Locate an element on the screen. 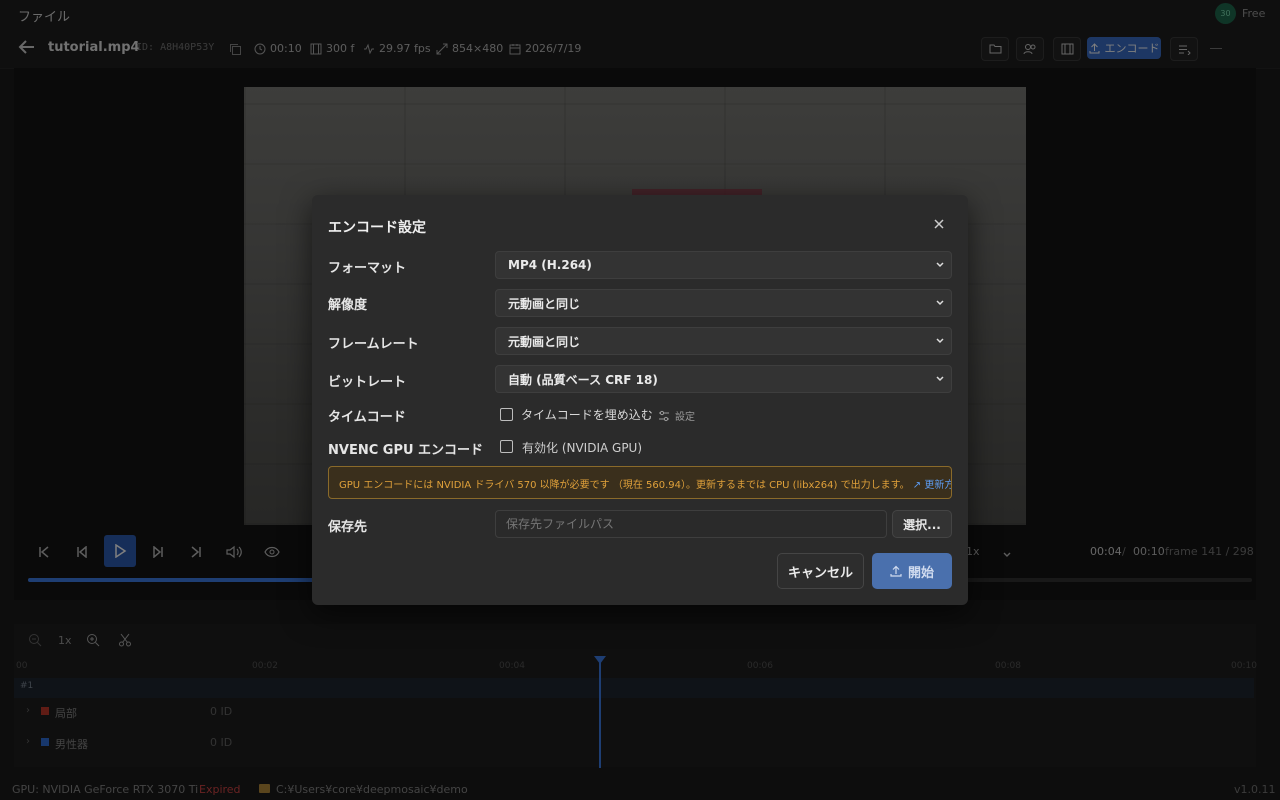  timecode-checkbox-label: タイムコードを埋め込む is located at coordinates (587, 414).